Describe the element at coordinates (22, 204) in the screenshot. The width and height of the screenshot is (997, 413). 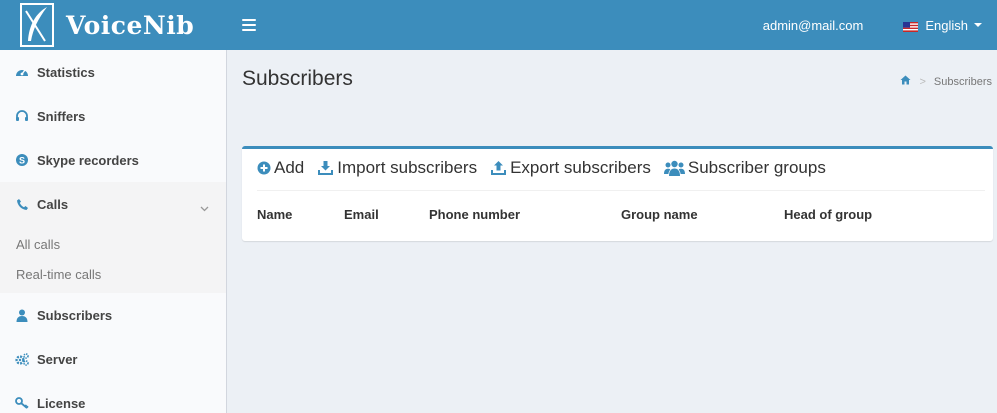
I see `phone-icon` at that location.